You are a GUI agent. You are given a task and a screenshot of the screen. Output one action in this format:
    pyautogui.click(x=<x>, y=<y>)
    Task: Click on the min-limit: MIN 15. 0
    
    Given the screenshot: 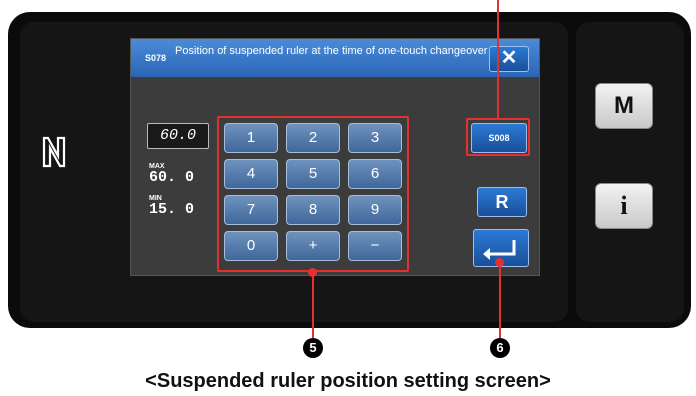 What is the action you would take?
    pyautogui.click(x=171, y=206)
    